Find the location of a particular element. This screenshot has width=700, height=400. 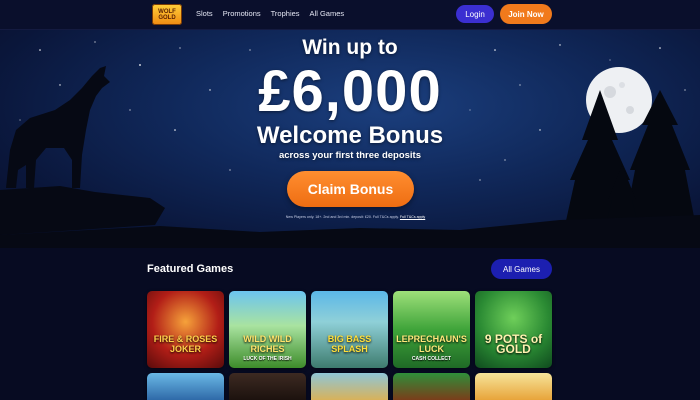

game-title: BIG BASS SPLASH is located at coordinates (349, 344).